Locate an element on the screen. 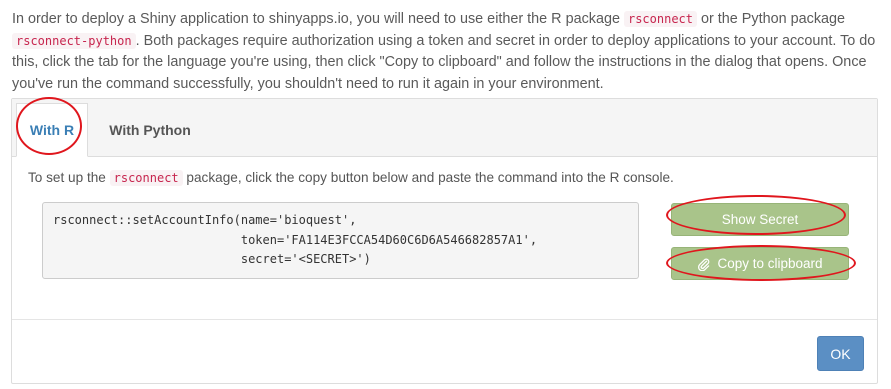 The height and width of the screenshot is (389, 891). show-secret-button: Show Secret is located at coordinates (760, 219).